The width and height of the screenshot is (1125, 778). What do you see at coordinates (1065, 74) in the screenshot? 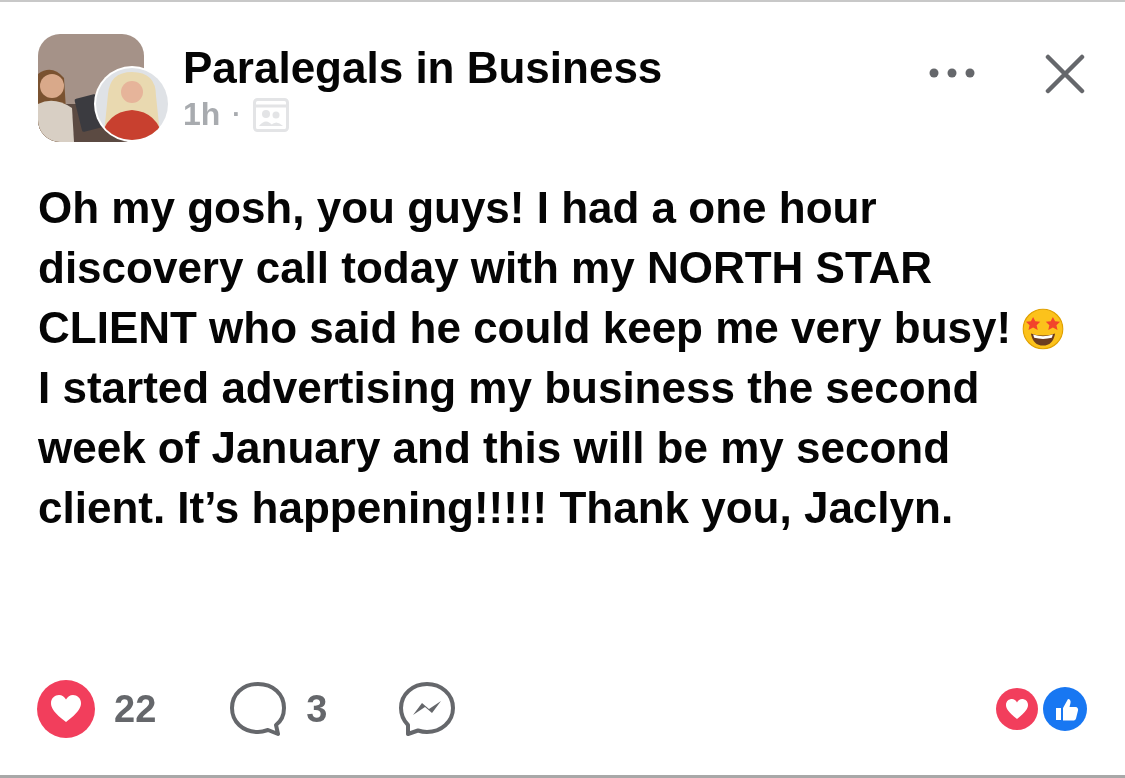
I see `close-icon` at bounding box center [1065, 74].